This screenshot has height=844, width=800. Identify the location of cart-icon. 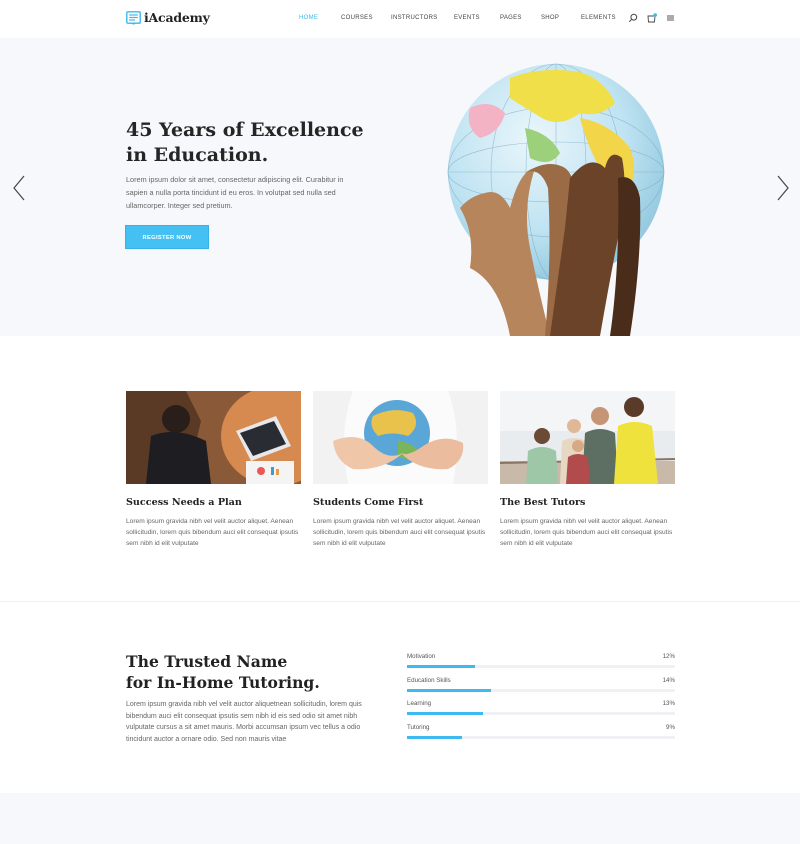
(652, 18).